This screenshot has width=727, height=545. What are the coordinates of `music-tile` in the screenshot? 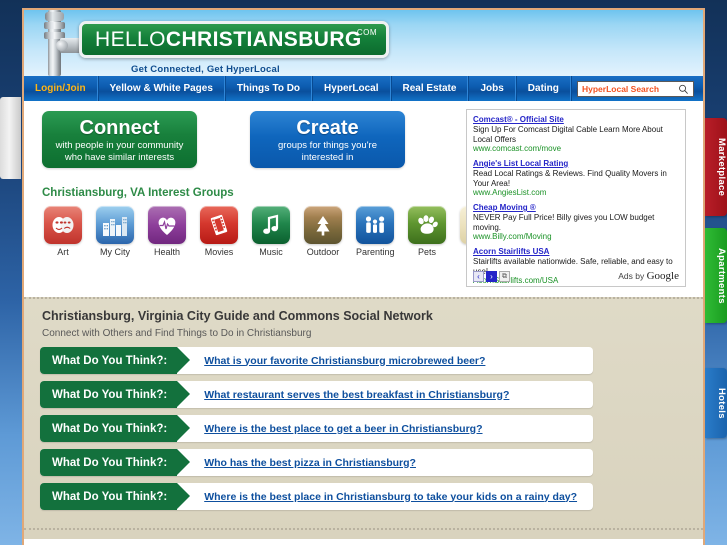 It's located at (271, 225).